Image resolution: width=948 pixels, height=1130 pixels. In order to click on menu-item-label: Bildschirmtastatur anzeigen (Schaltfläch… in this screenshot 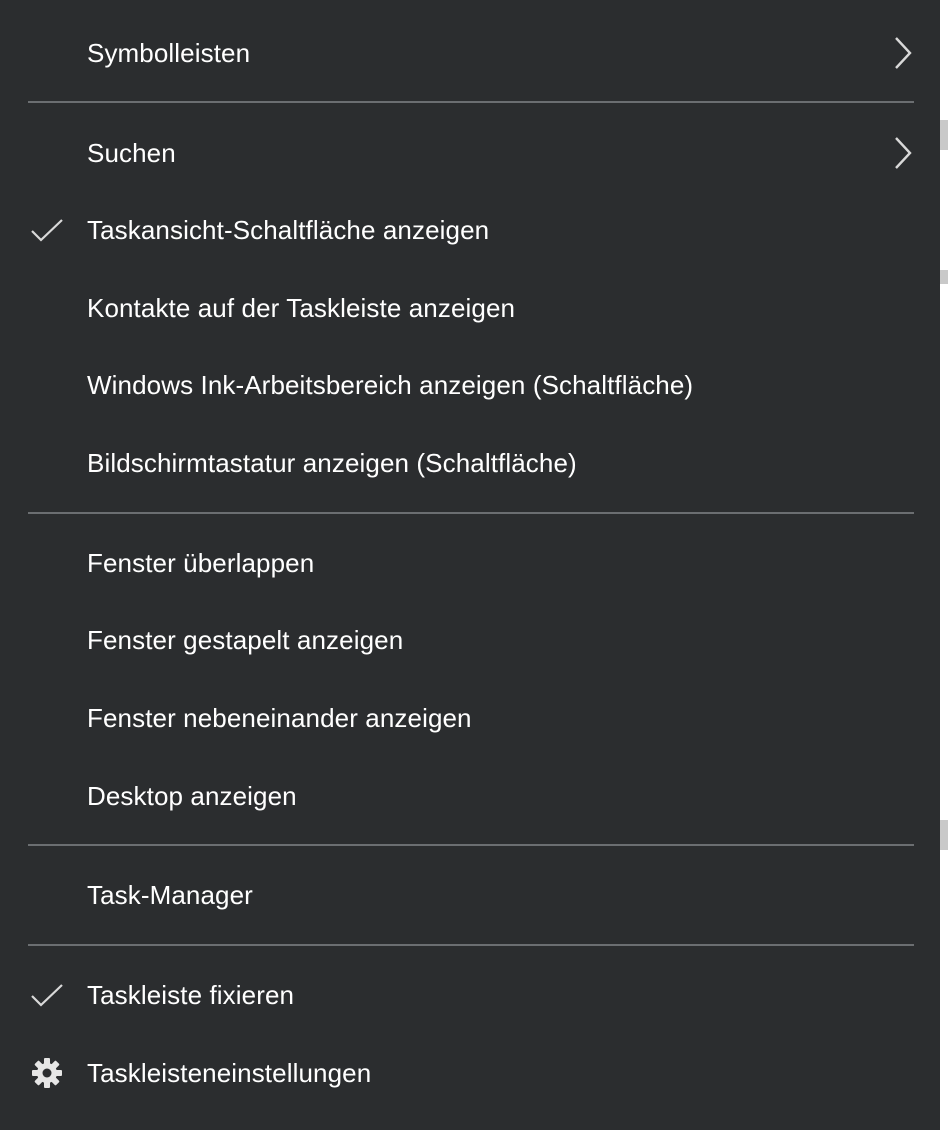, I will do `click(332, 462)`.